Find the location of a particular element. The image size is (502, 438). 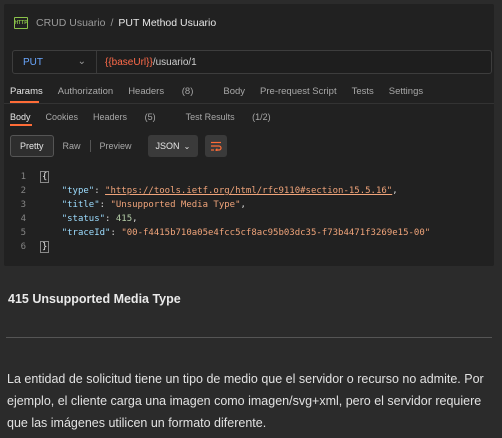

line-number: 4 is located at coordinates (23, 219).